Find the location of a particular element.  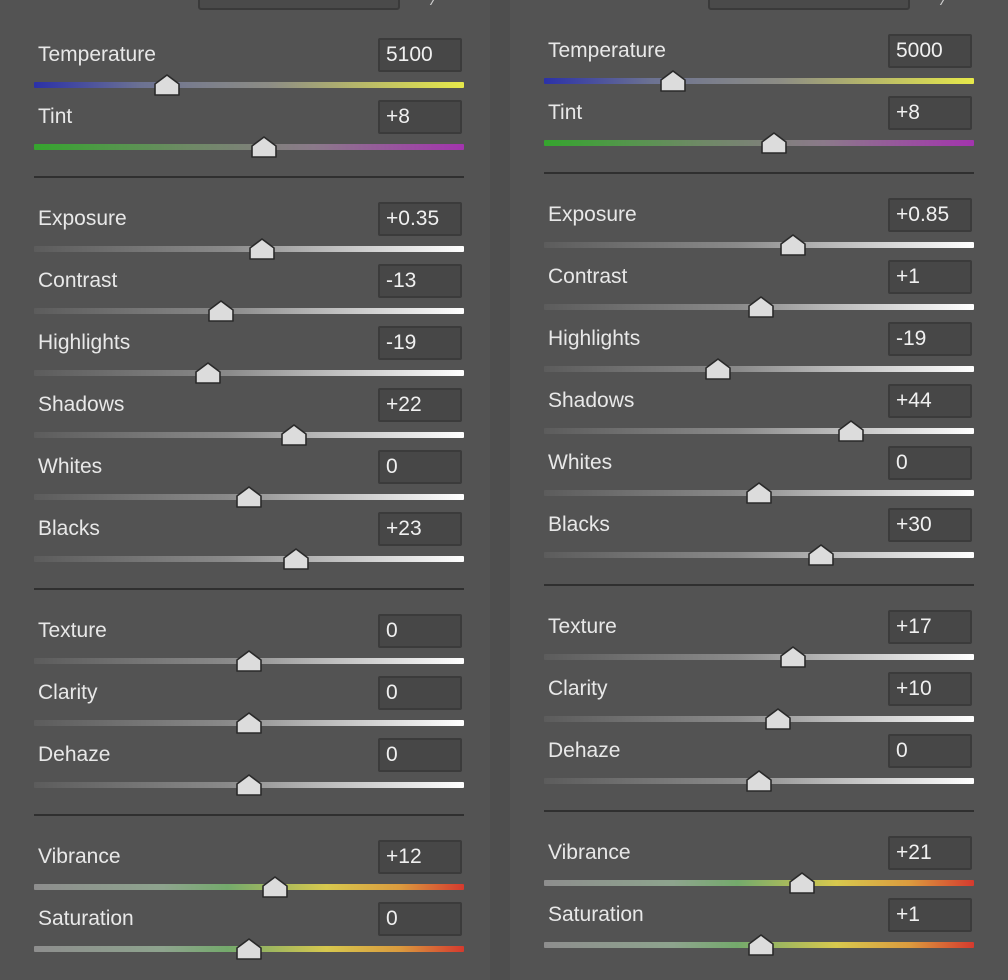

slider-highlights: Highlights is located at coordinates (249, 355).